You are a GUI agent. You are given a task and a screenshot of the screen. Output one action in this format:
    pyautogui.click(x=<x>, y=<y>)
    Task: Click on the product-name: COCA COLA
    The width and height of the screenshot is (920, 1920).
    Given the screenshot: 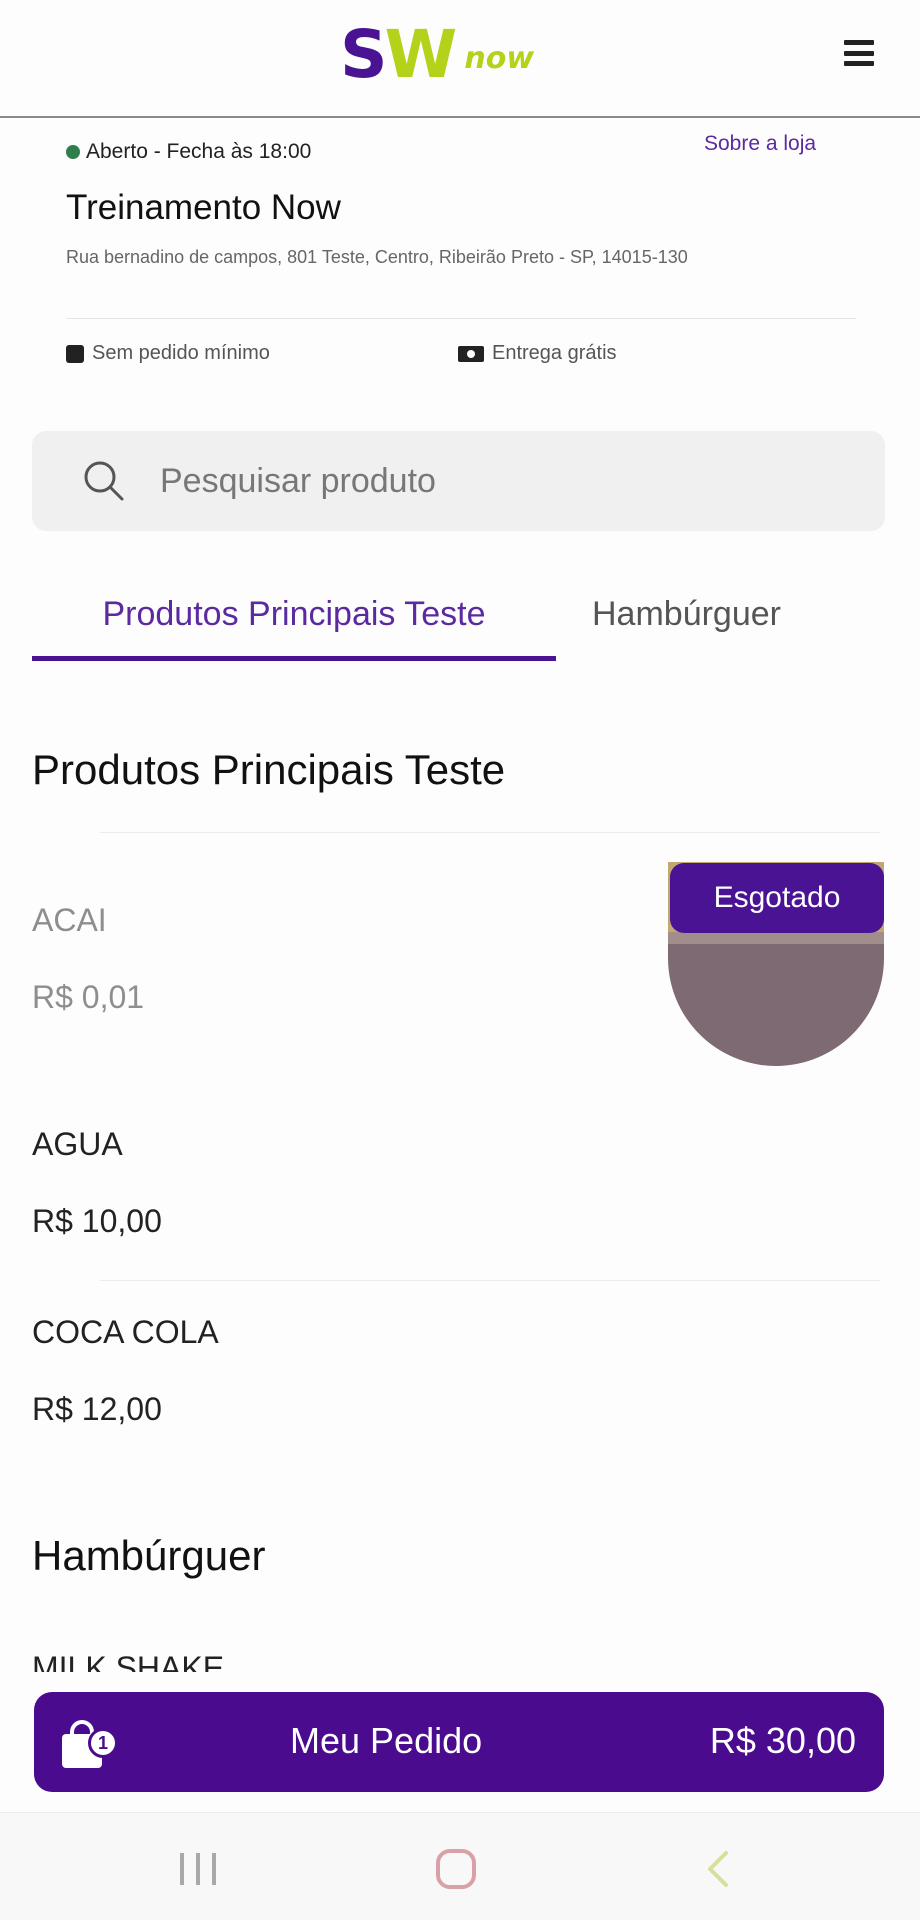 What is the action you would take?
    pyautogui.click(x=125, y=1332)
    